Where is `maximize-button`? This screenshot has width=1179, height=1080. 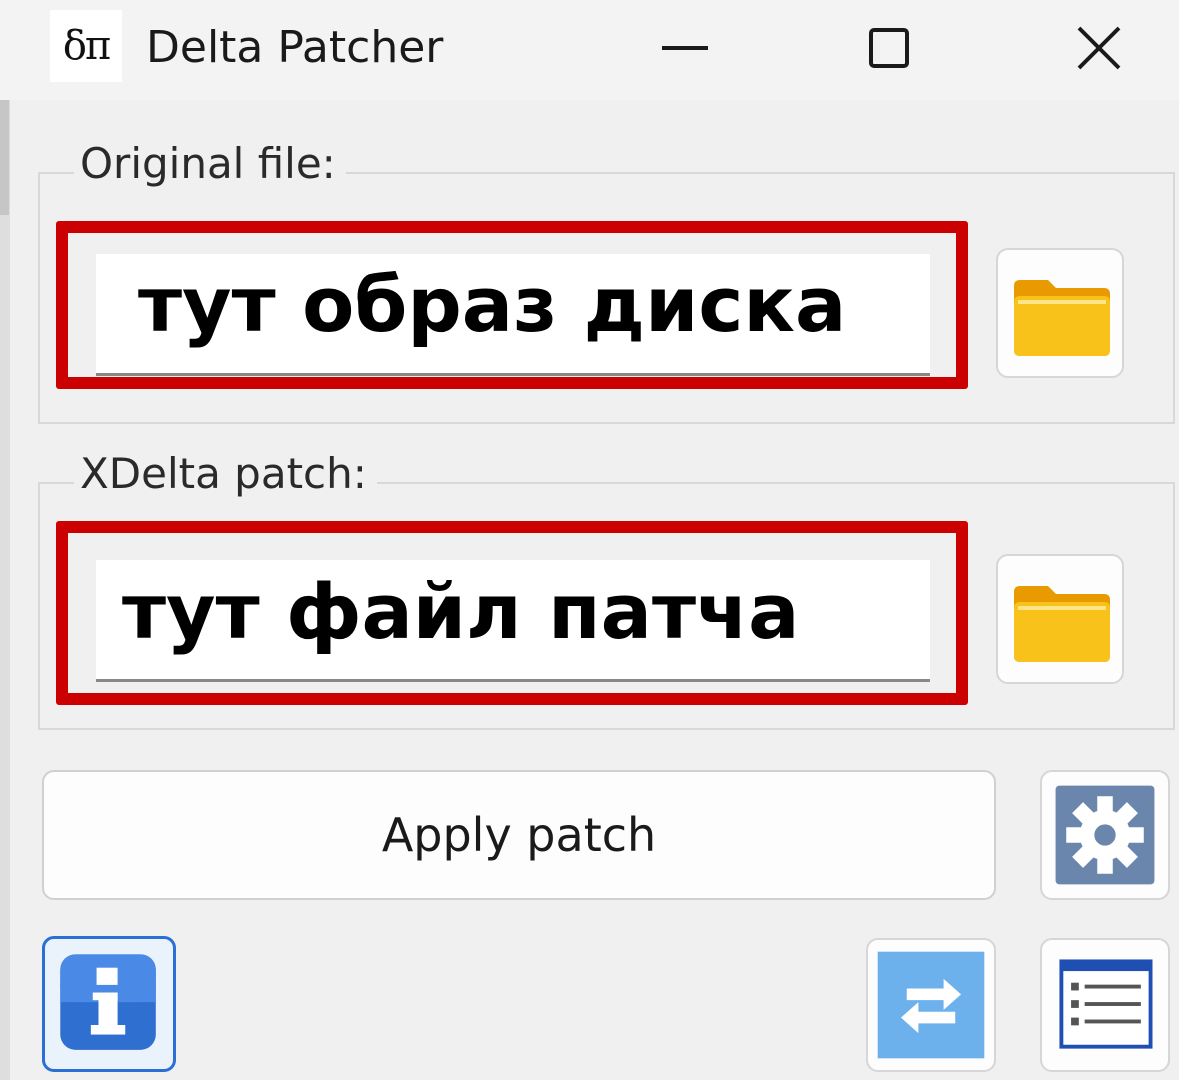 maximize-button is located at coordinates (889, 48).